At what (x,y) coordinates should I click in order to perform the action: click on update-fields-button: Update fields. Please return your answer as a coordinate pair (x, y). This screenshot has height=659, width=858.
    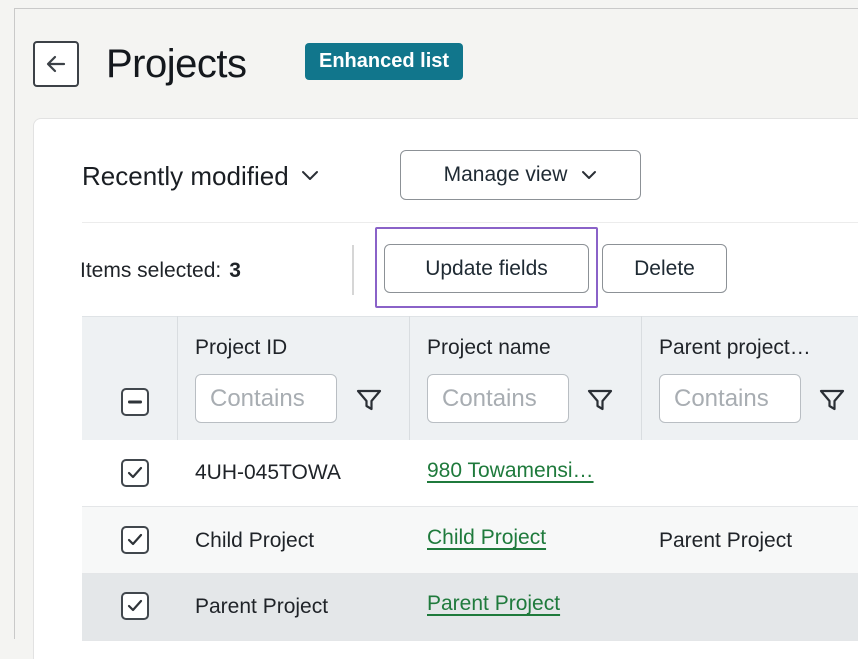
    Looking at the image, I should click on (486, 268).